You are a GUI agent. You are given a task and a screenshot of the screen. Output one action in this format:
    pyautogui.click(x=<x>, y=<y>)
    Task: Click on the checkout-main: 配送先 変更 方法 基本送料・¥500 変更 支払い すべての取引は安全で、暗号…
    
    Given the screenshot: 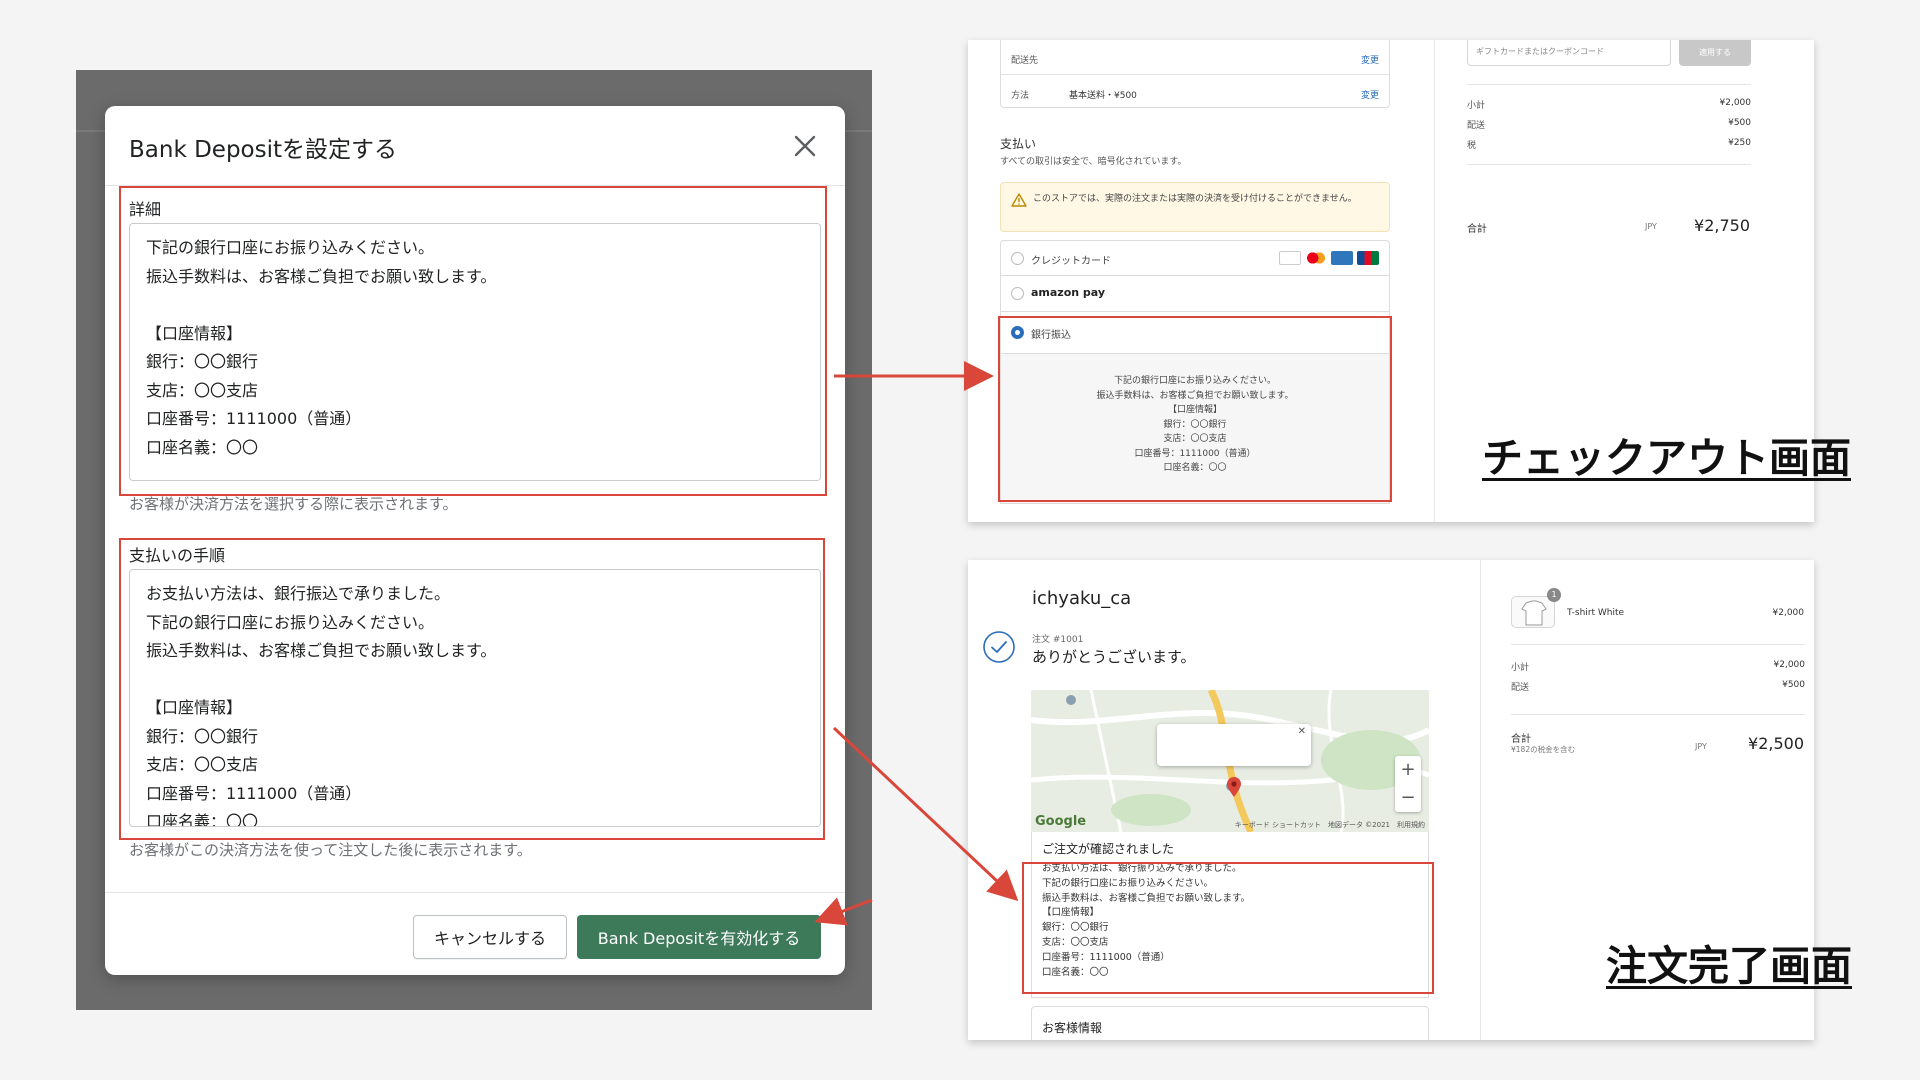 What is the action you would take?
    pyautogui.click(x=1201, y=281)
    